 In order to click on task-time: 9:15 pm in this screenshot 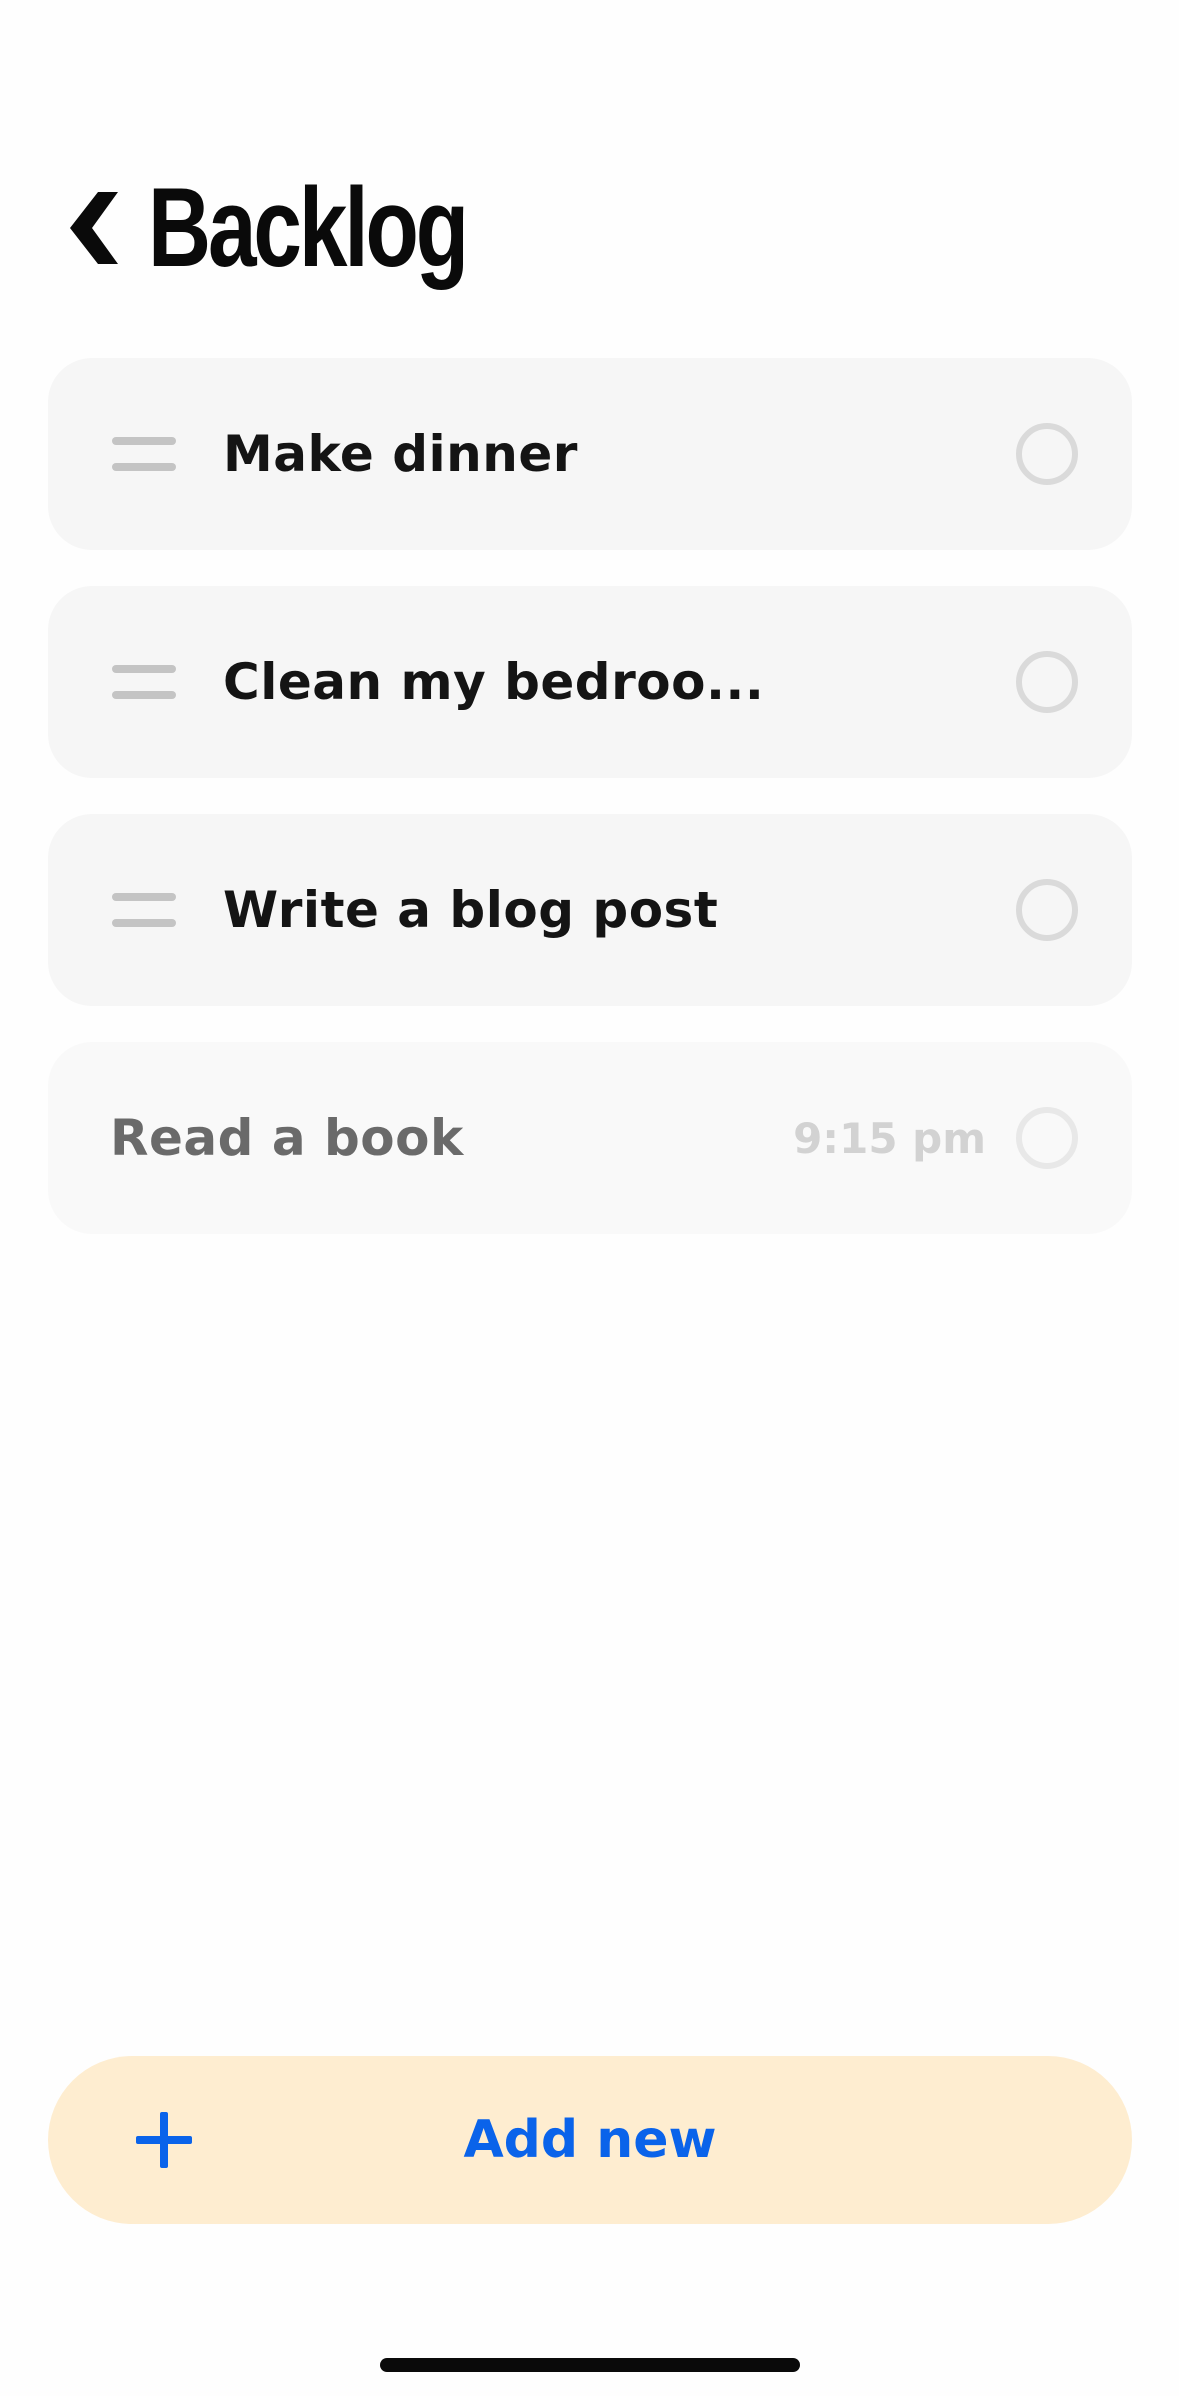, I will do `click(889, 1138)`.